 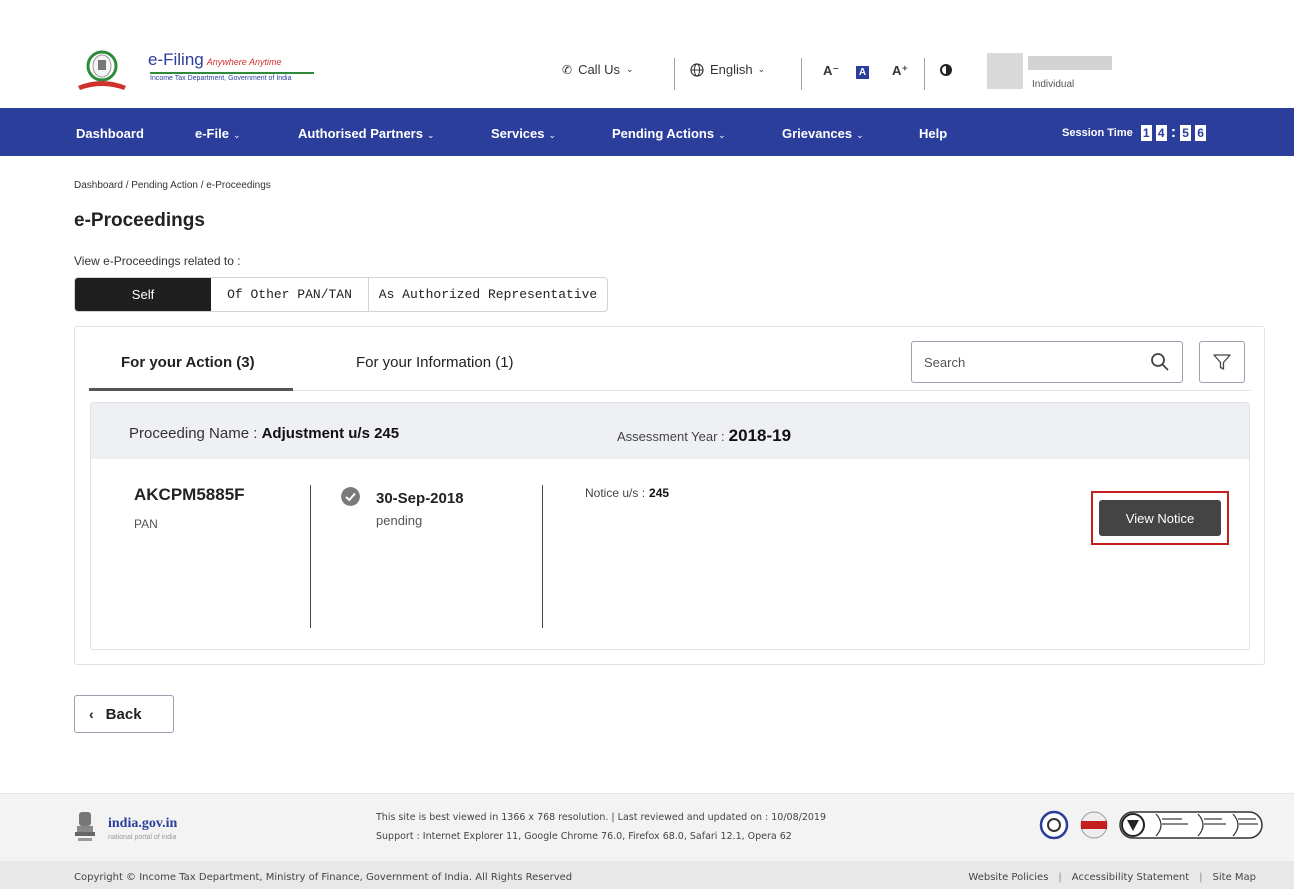 I want to click on view-related-label: View e-Proceedings related to :, so click(x=157, y=261).